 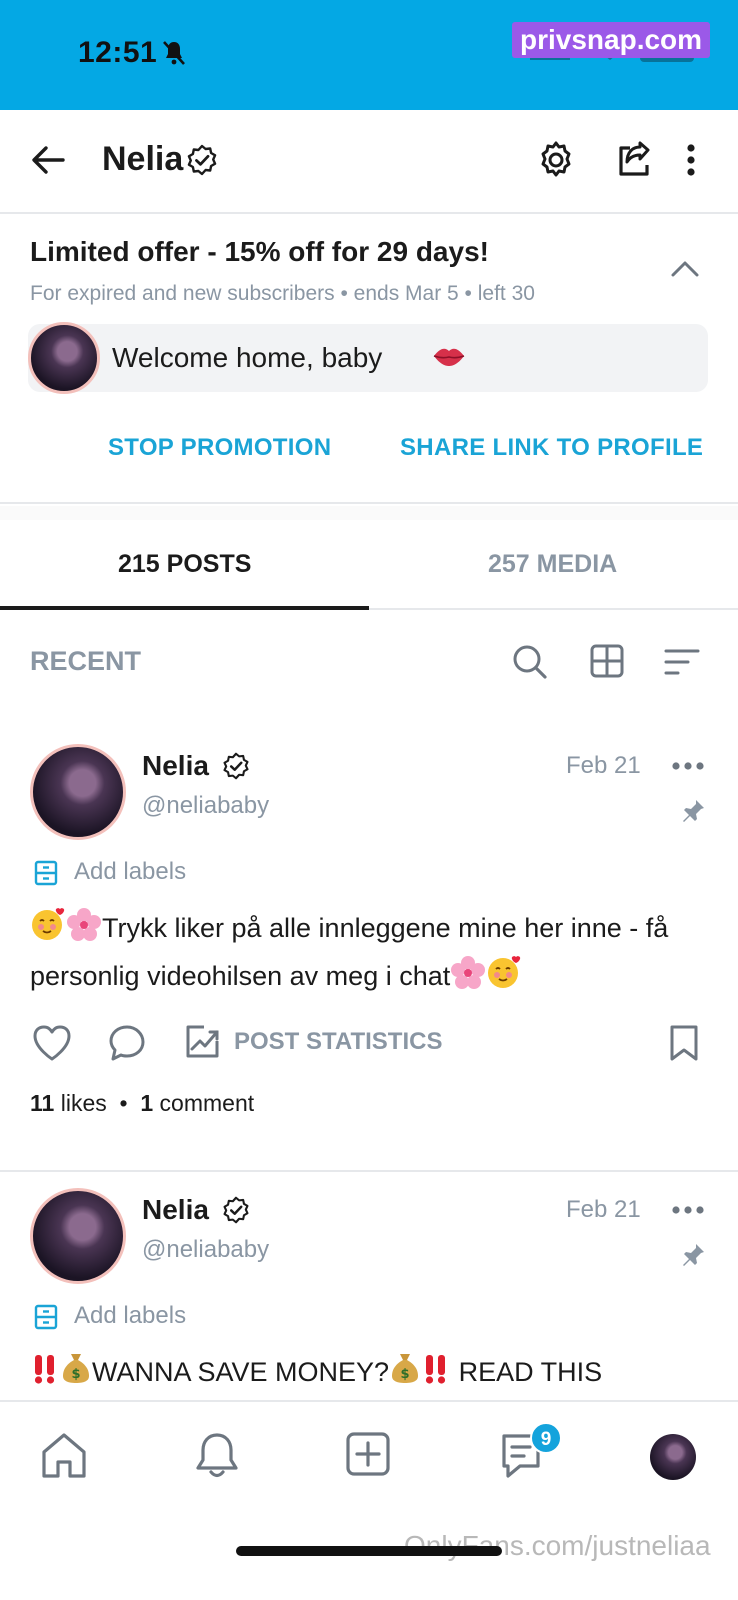 What do you see at coordinates (611, 40) in the screenshot?
I see `watermark-privsnap: privsnap.com` at bounding box center [611, 40].